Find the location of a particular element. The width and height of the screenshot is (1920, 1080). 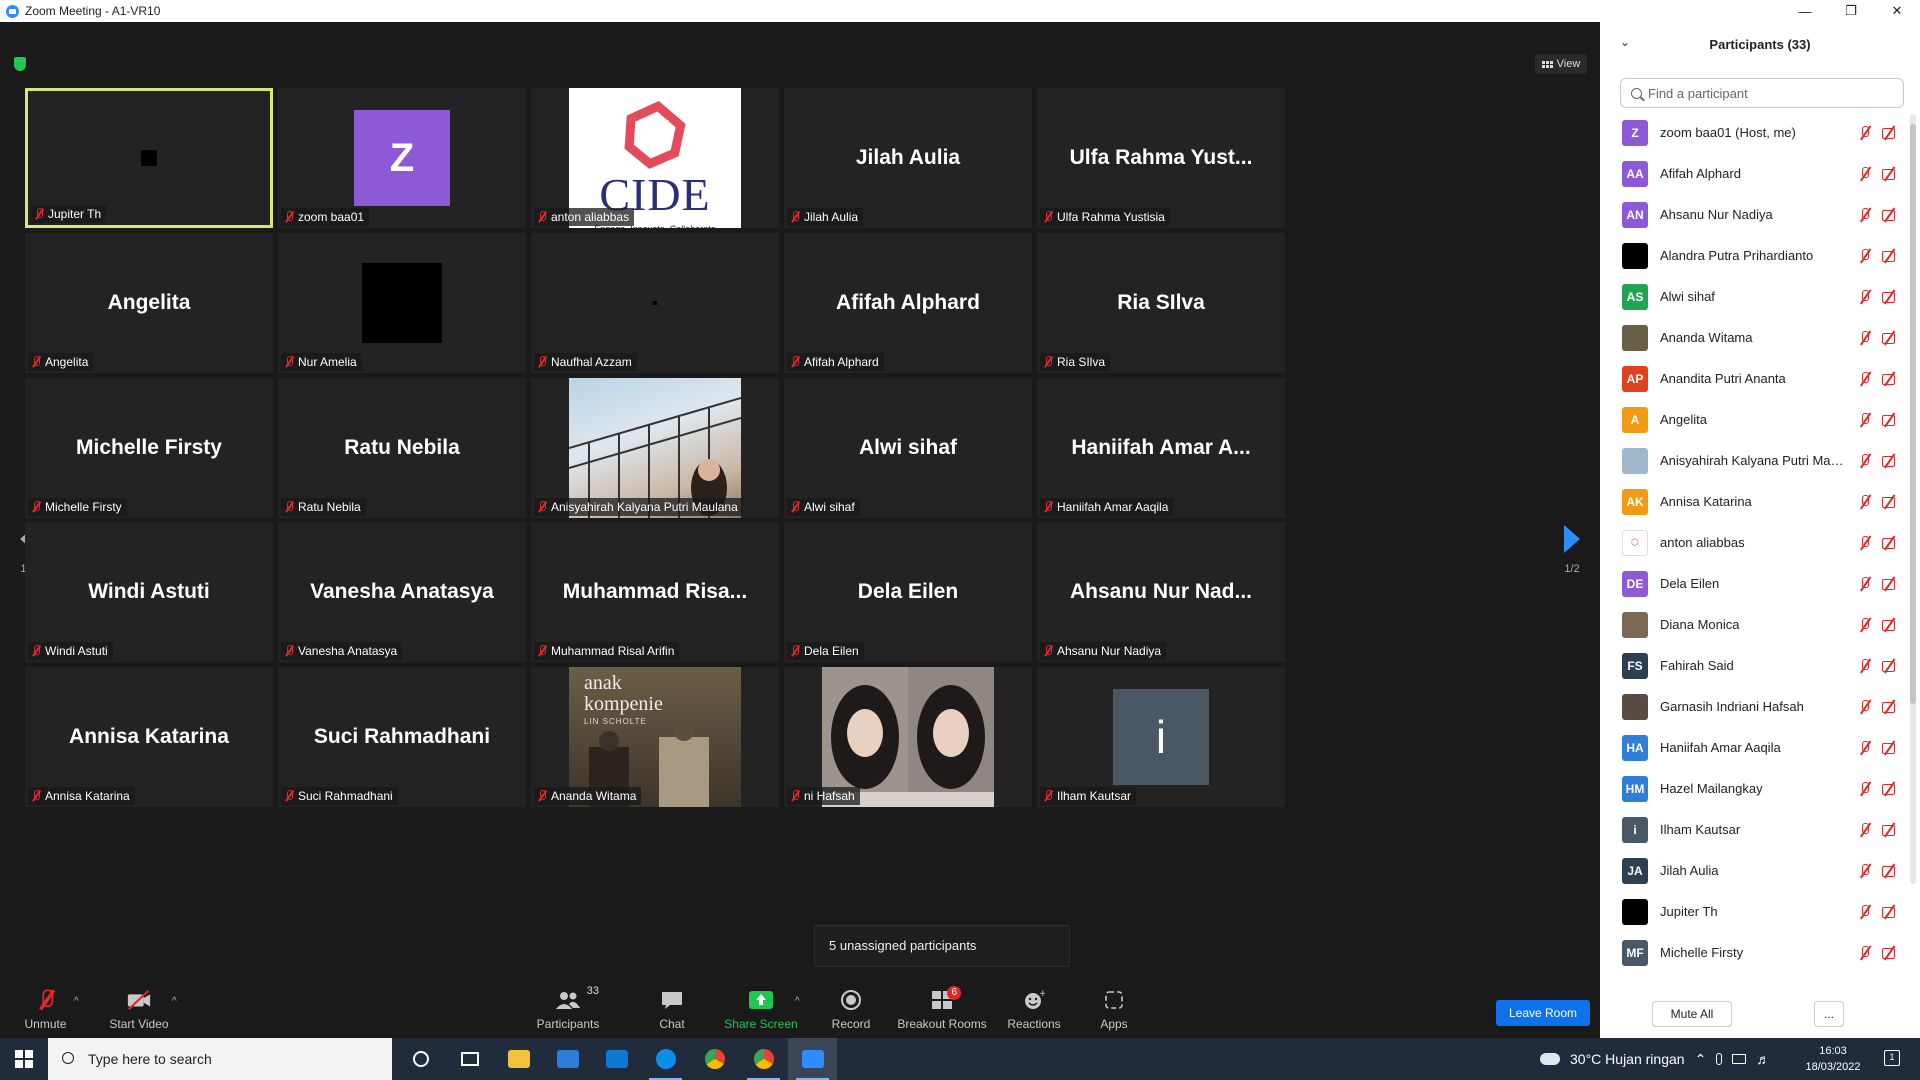

share-screen-button: Share Screen is located at coordinates (761, 1011).